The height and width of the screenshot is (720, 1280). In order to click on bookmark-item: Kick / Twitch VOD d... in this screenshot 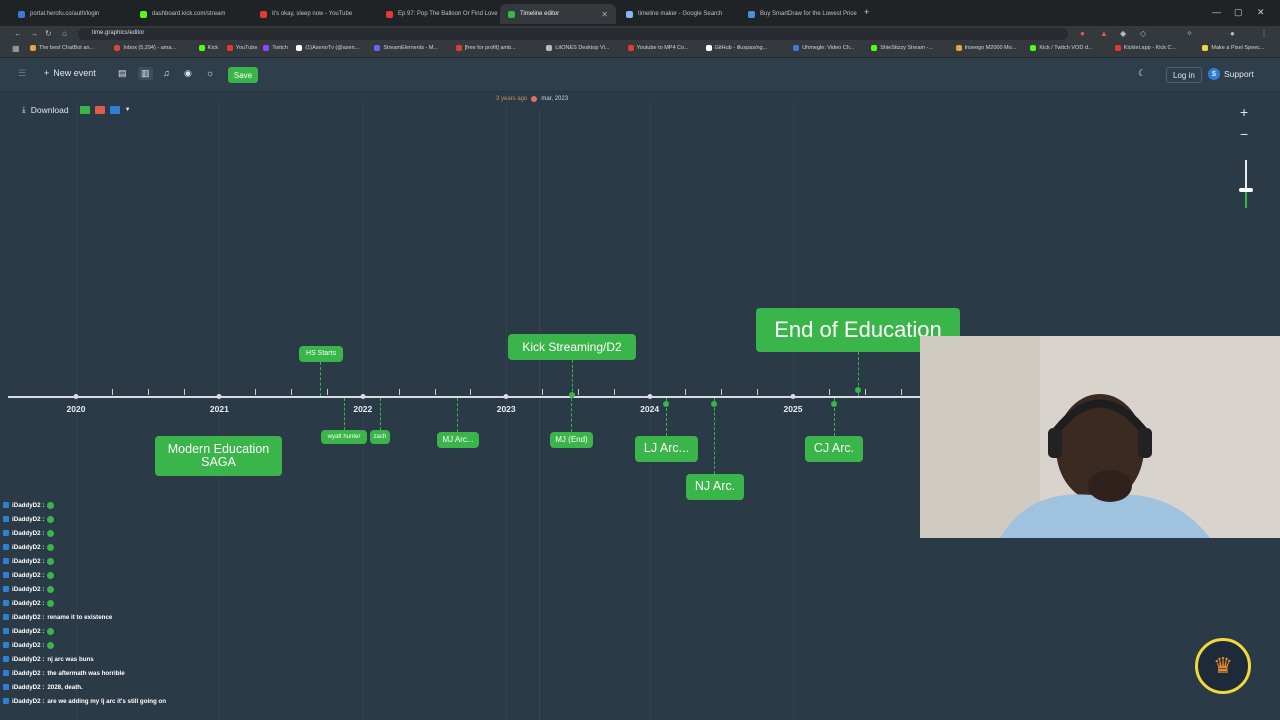, I will do `click(1061, 48)`.